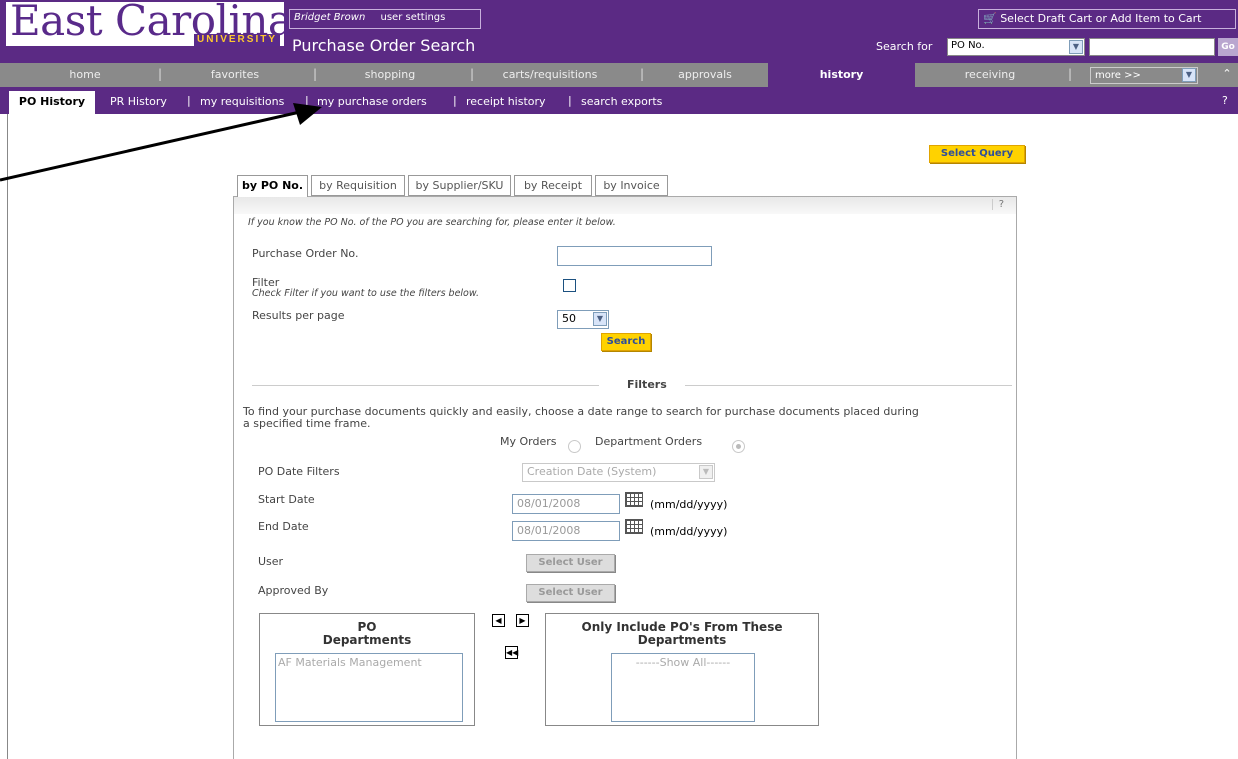 This screenshot has width=1238, height=759. What do you see at coordinates (592, 471) in the screenshot?
I see `po-date-filter-value: Creation Date (System)` at bounding box center [592, 471].